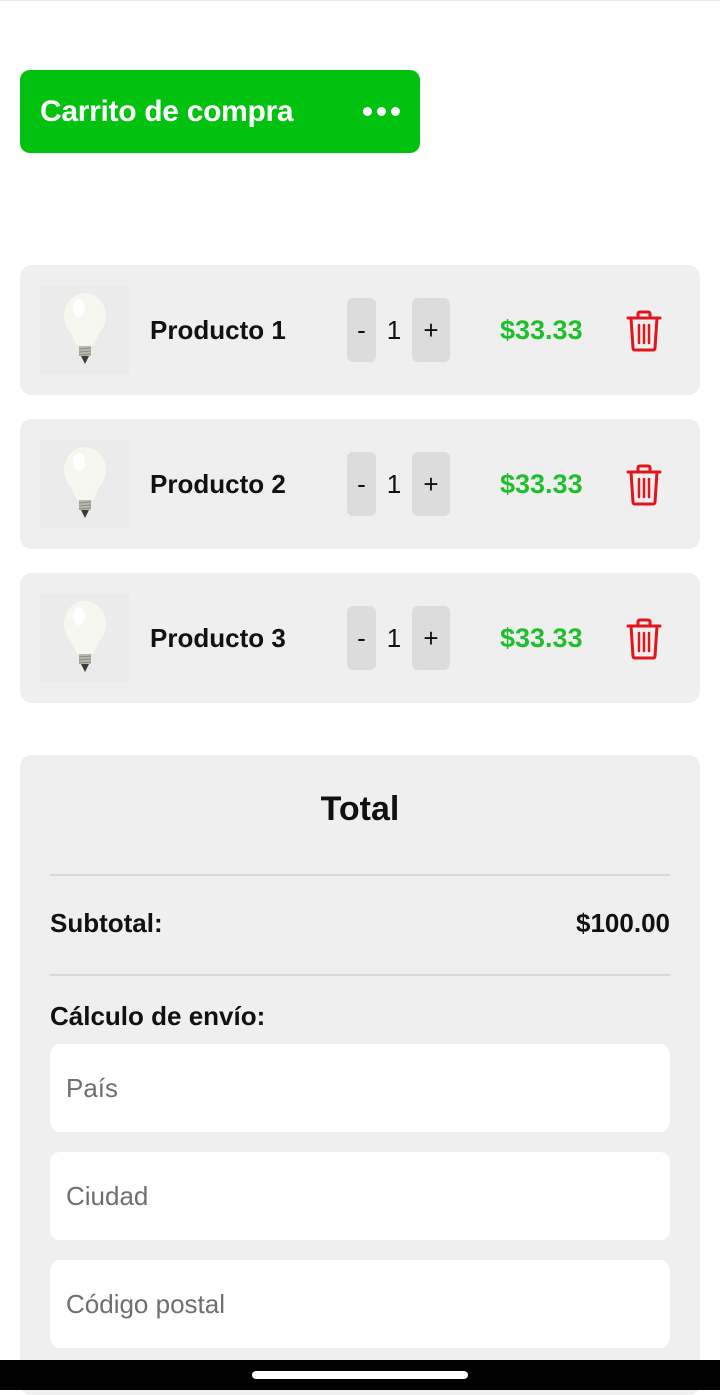 This screenshot has height=1395, width=720. I want to click on status-divider, so click(360, 0).